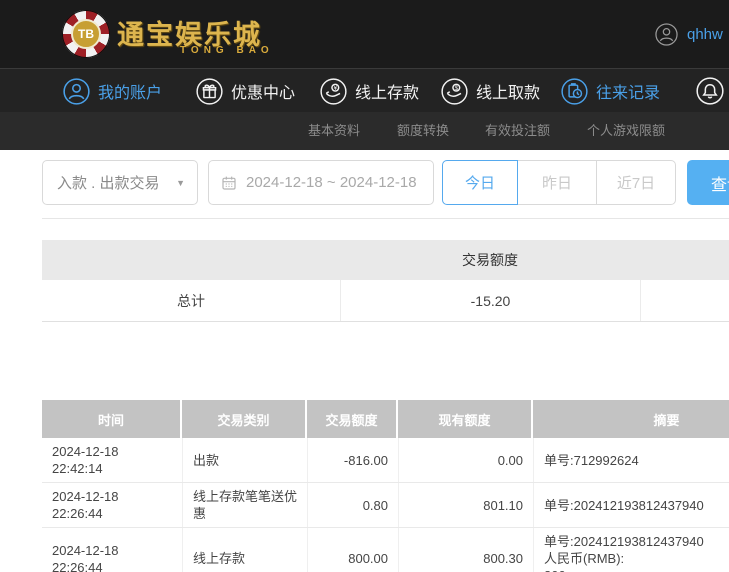 The width and height of the screenshot is (729, 572). I want to click on top-header: TB 通宝娱乐城 TONG BAO qhhw, so click(364, 34).